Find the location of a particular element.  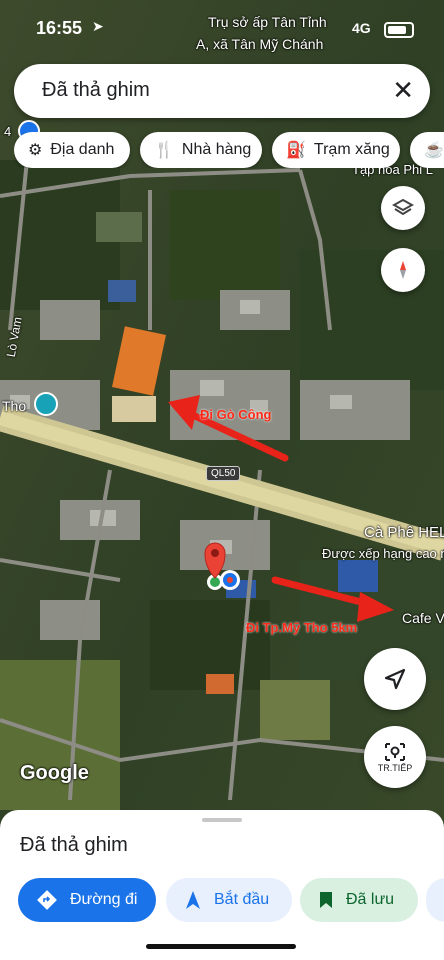

bookmark-icon is located at coordinates (326, 900).